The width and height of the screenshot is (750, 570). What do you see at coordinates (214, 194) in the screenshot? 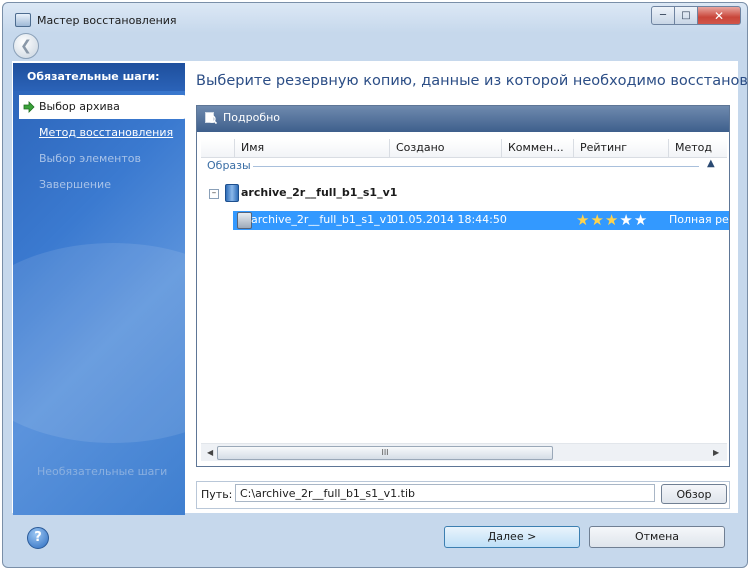
I see `collapse-icon: –` at bounding box center [214, 194].